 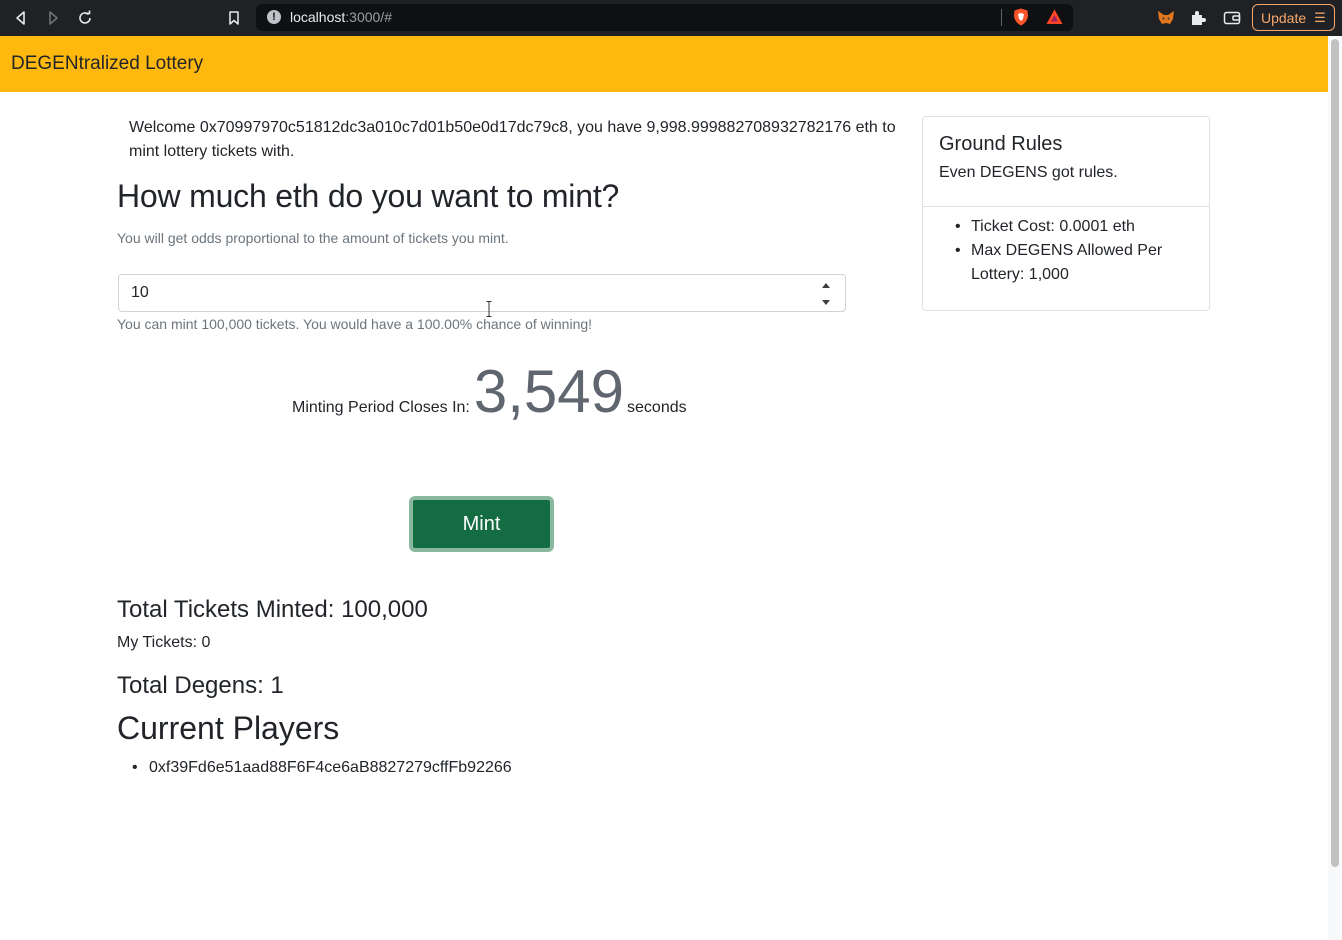 What do you see at coordinates (1074, 227) in the screenshot?
I see `list-item: Ticket Cost: 0.0001 eth` at bounding box center [1074, 227].